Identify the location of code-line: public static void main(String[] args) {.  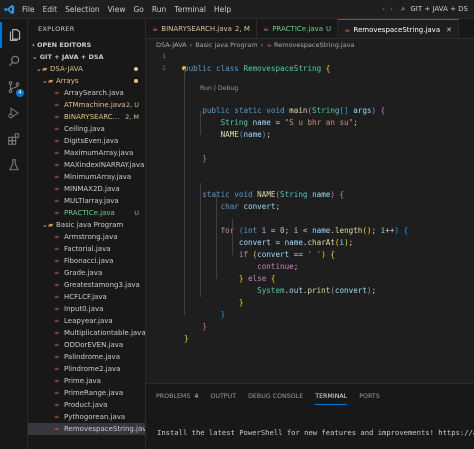
(284, 111).